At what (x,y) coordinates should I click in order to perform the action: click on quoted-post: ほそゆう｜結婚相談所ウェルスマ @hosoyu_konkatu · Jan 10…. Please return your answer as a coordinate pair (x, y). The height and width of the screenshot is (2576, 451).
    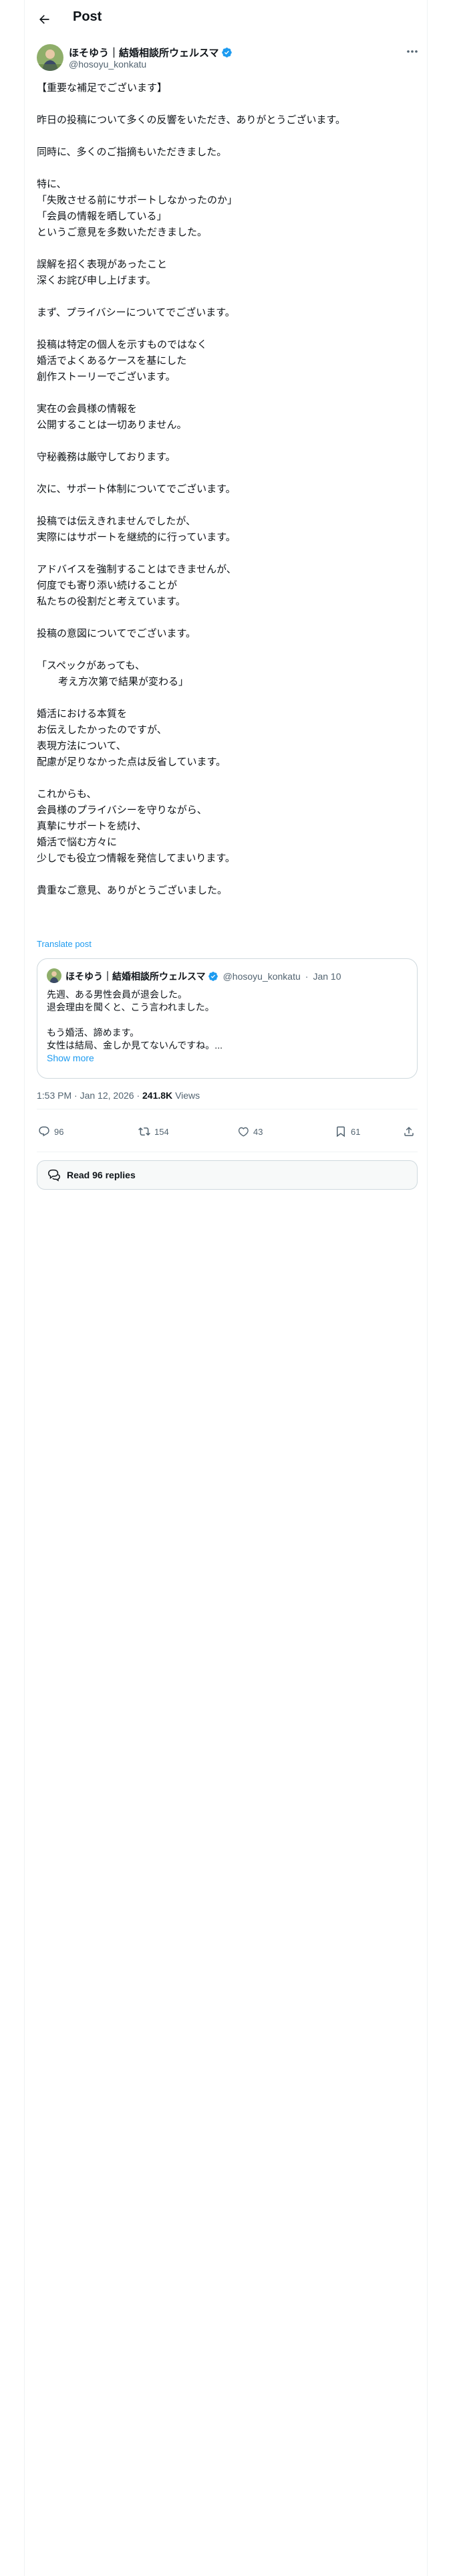
    Looking at the image, I should click on (227, 1018).